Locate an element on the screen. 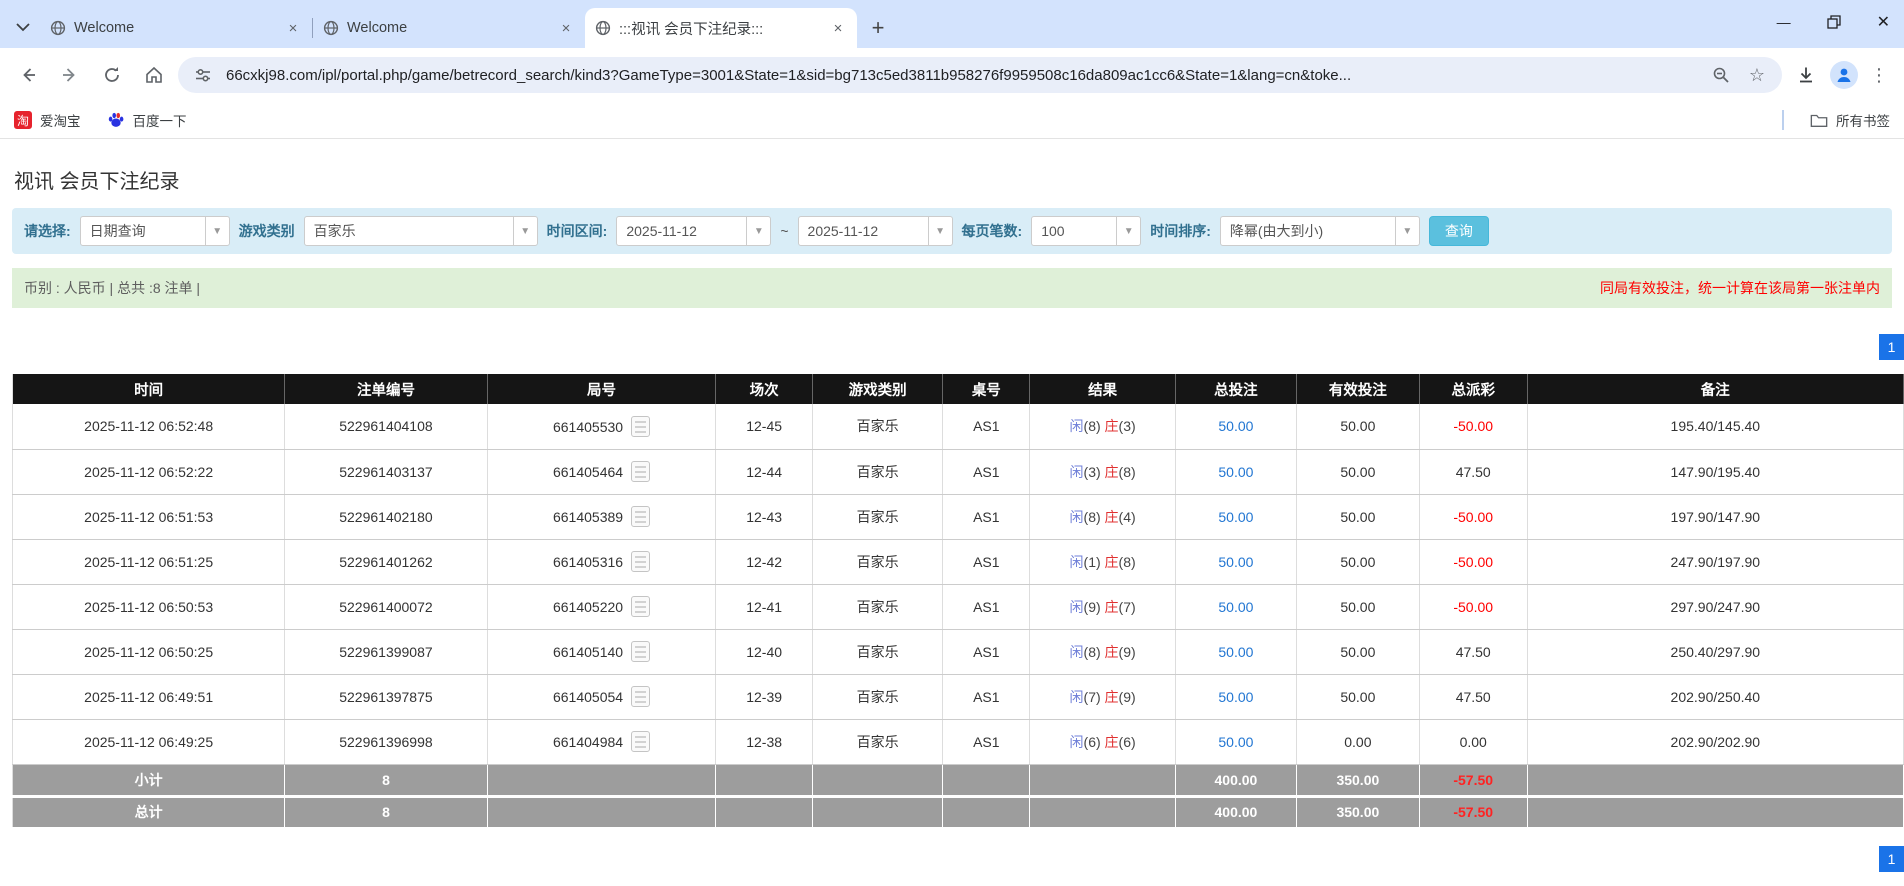 The height and width of the screenshot is (886, 1904). minimize-button: — is located at coordinates (1784, 22).